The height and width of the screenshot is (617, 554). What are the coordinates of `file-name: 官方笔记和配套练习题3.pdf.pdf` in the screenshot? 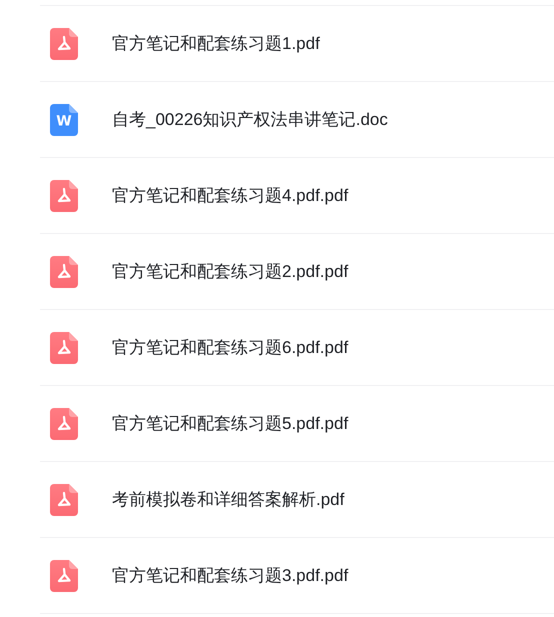 It's located at (230, 575).